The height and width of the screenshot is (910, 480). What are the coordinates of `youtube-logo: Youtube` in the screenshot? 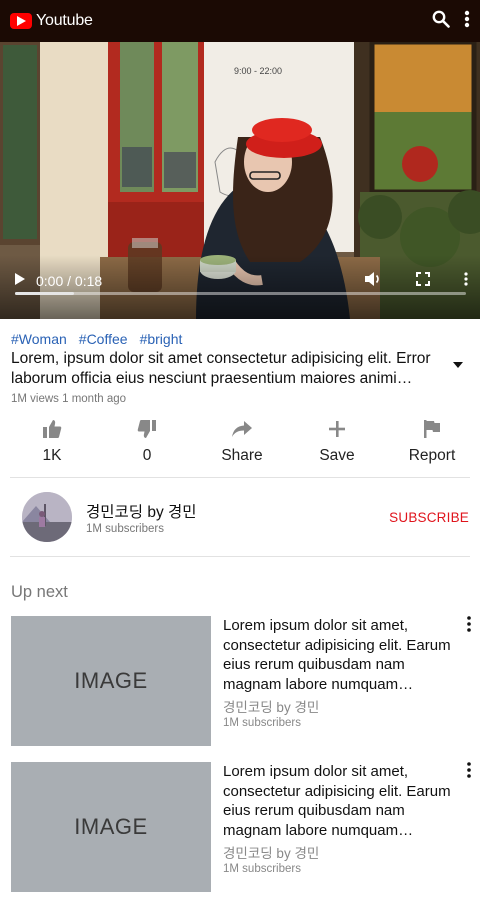 It's located at (51, 21).